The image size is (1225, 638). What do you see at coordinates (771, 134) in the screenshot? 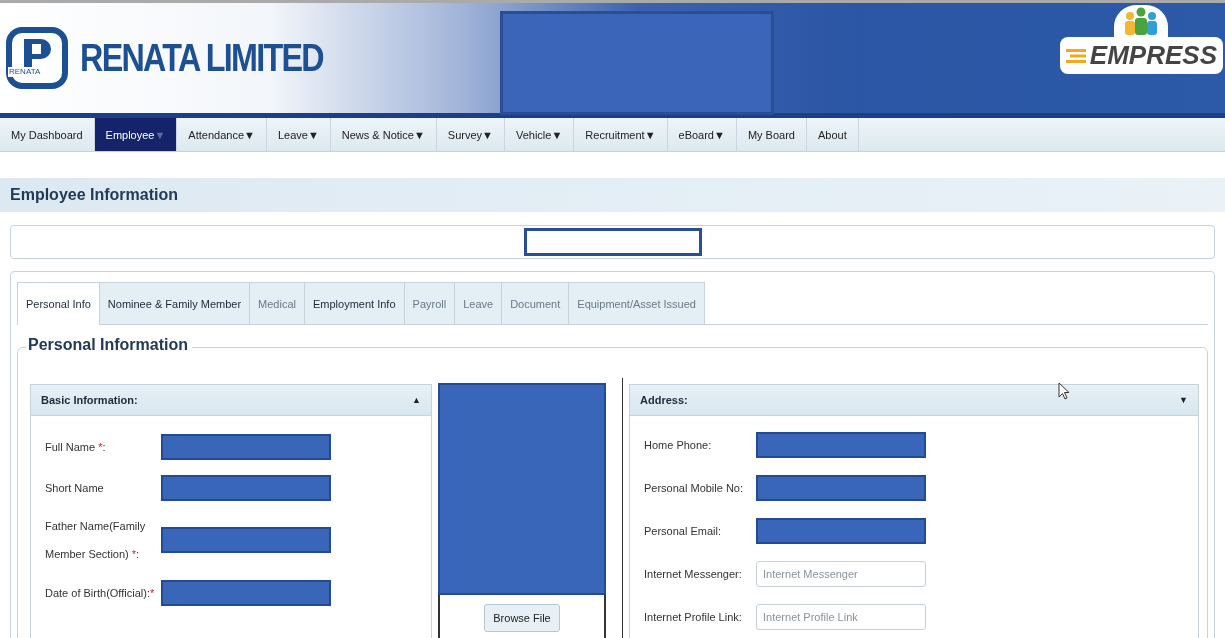
I see `nav-menu-item: My Board` at bounding box center [771, 134].